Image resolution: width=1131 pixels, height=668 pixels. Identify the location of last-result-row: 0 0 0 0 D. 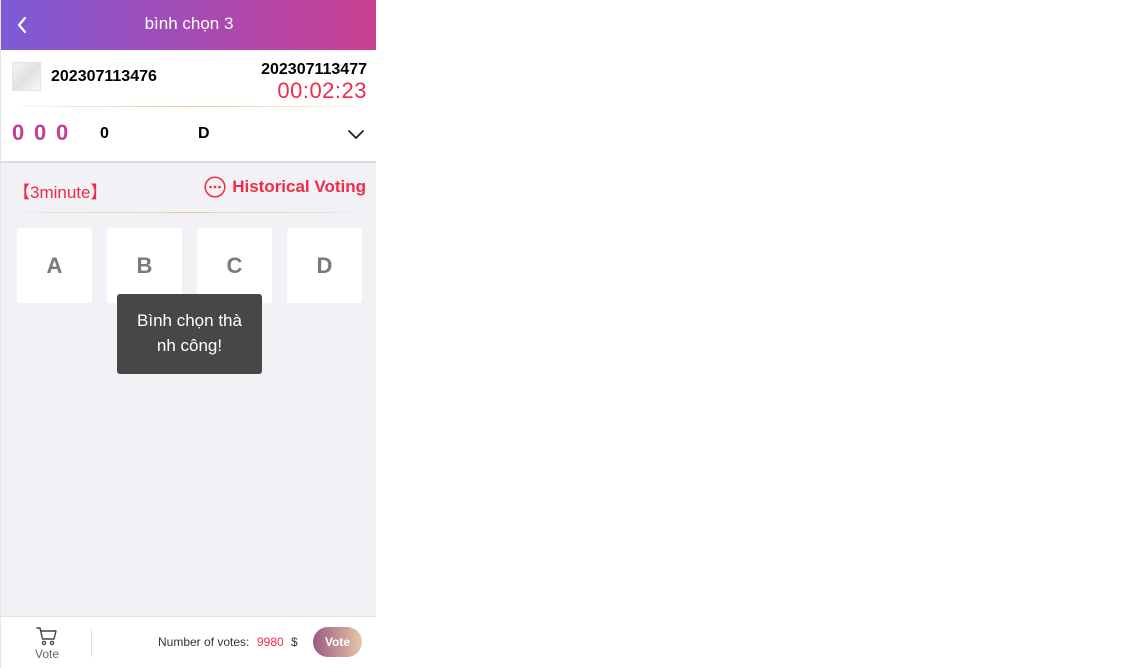
(188, 134).